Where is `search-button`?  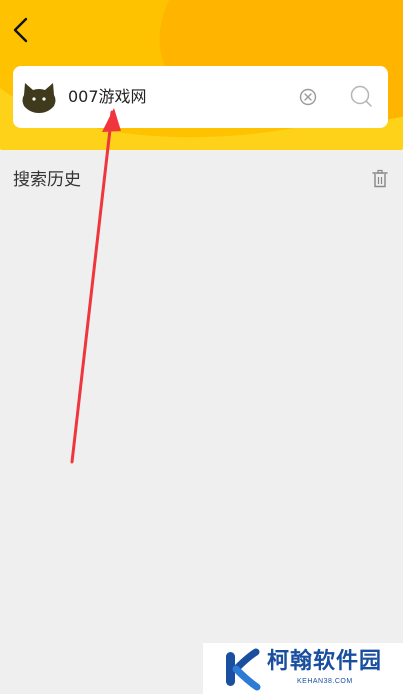 search-button is located at coordinates (362, 97).